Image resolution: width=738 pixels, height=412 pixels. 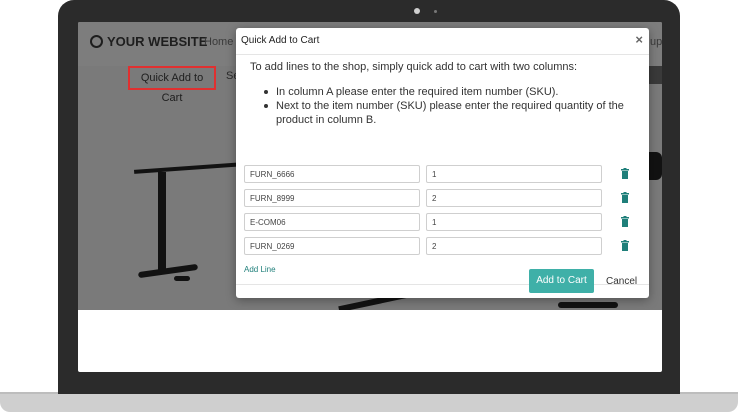 What do you see at coordinates (280, 40) in the screenshot?
I see `modal-title: Quick Add to Cart` at bounding box center [280, 40].